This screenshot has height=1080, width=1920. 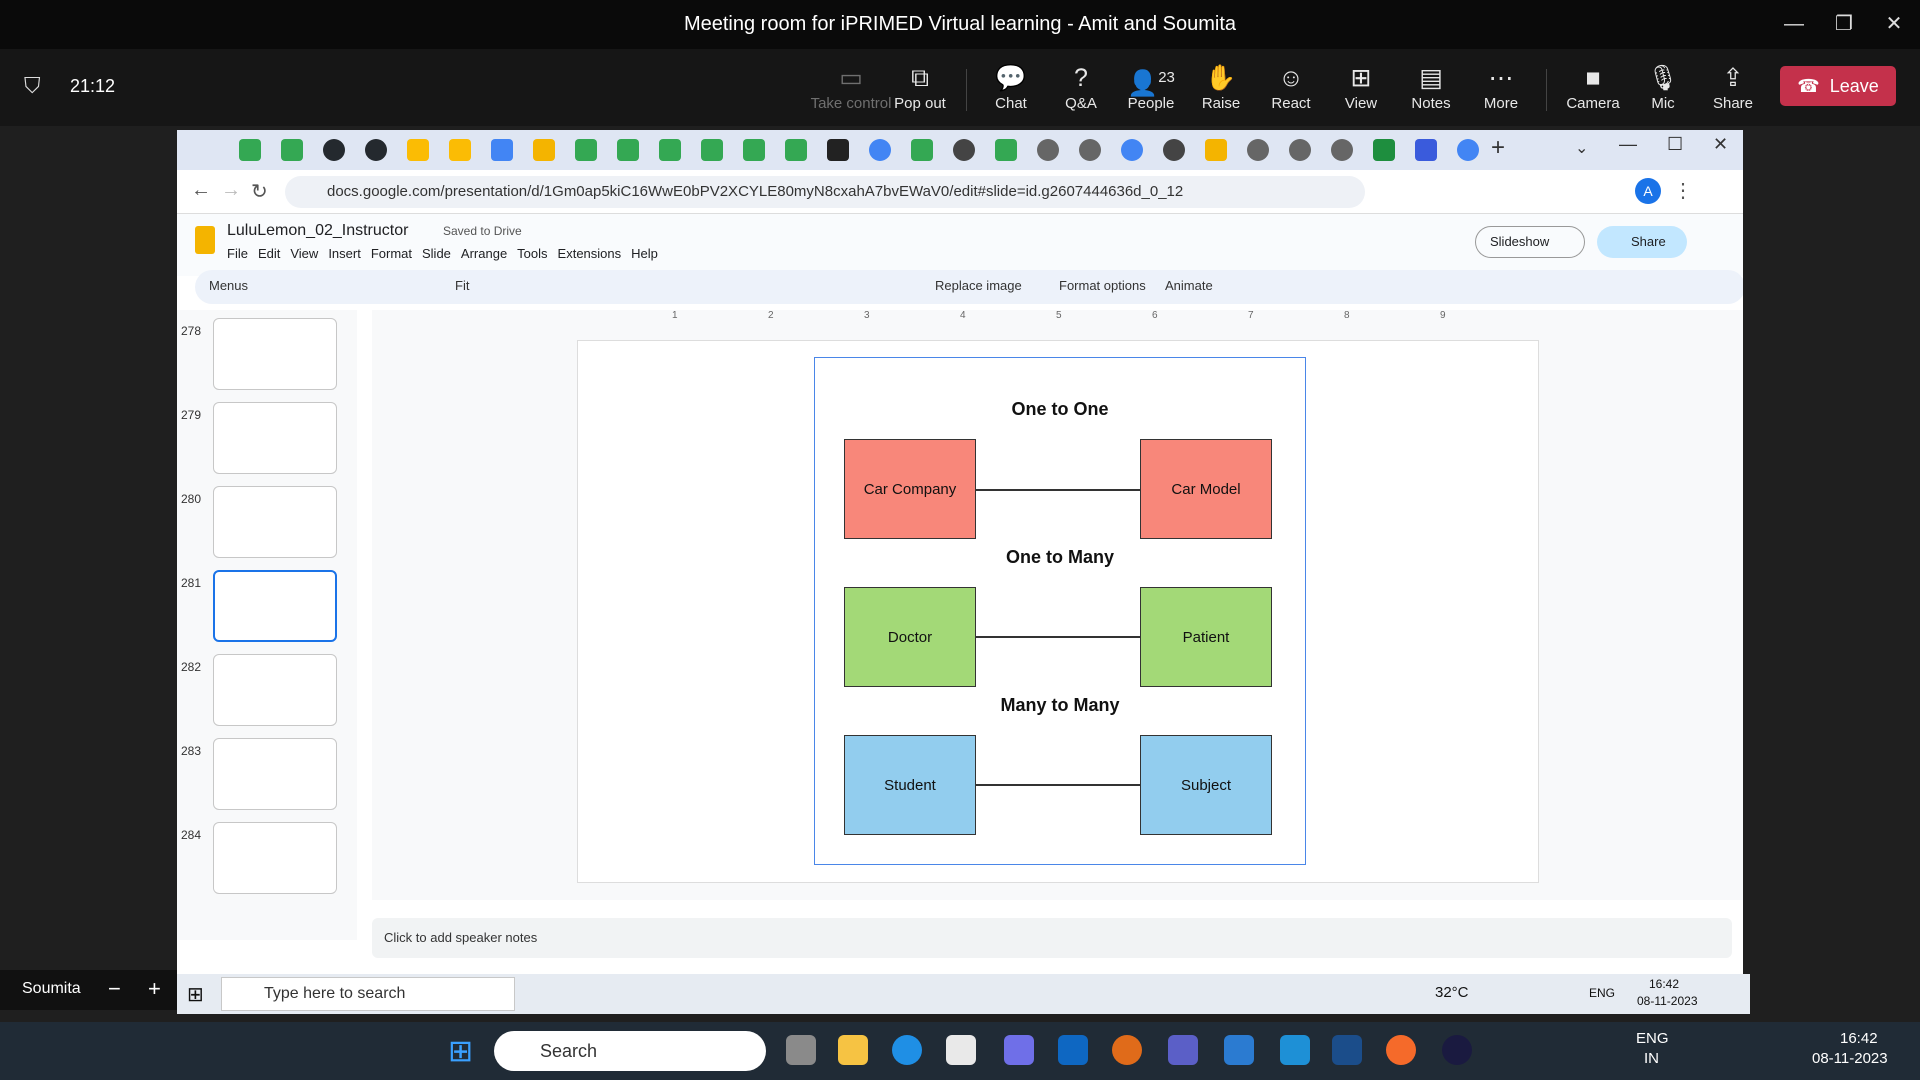 I want to click on profile-avatar: A, so click(x=1648, y=191).